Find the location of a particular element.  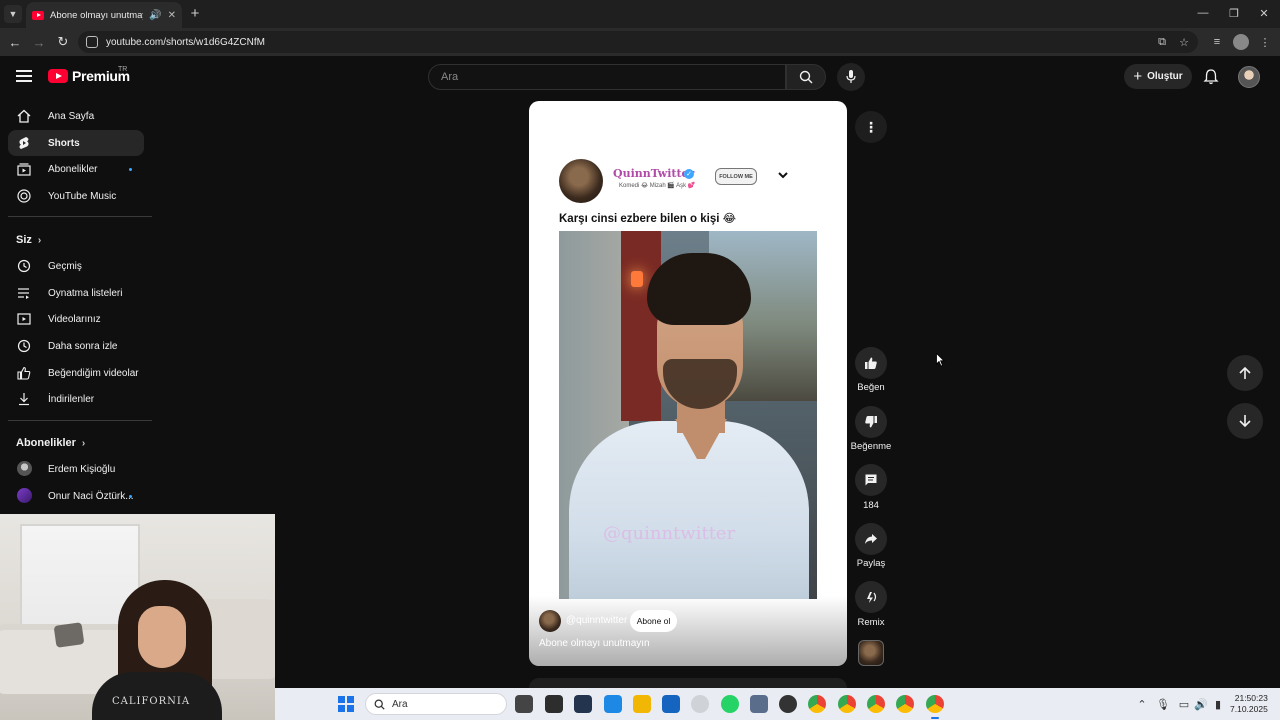

sidebar-channel-item: Erdem Kişioğlu is located at coordinates (76, 469).